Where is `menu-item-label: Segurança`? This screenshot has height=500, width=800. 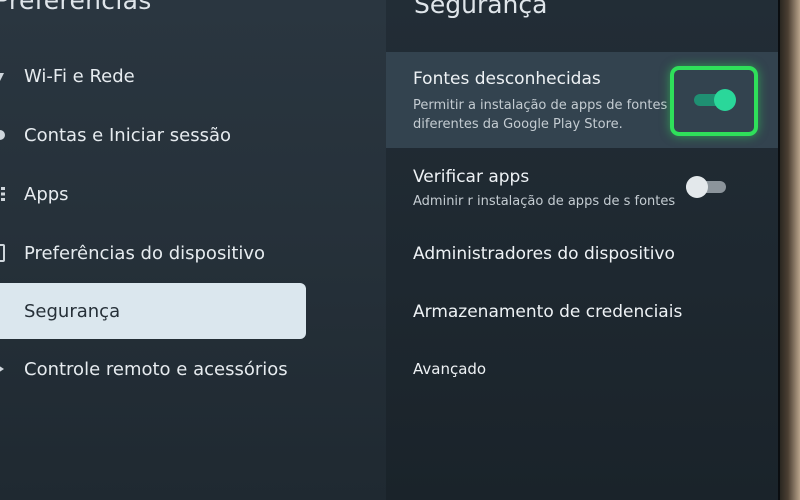
menu-item-label: Segurança is located at coordinates (72, 311).